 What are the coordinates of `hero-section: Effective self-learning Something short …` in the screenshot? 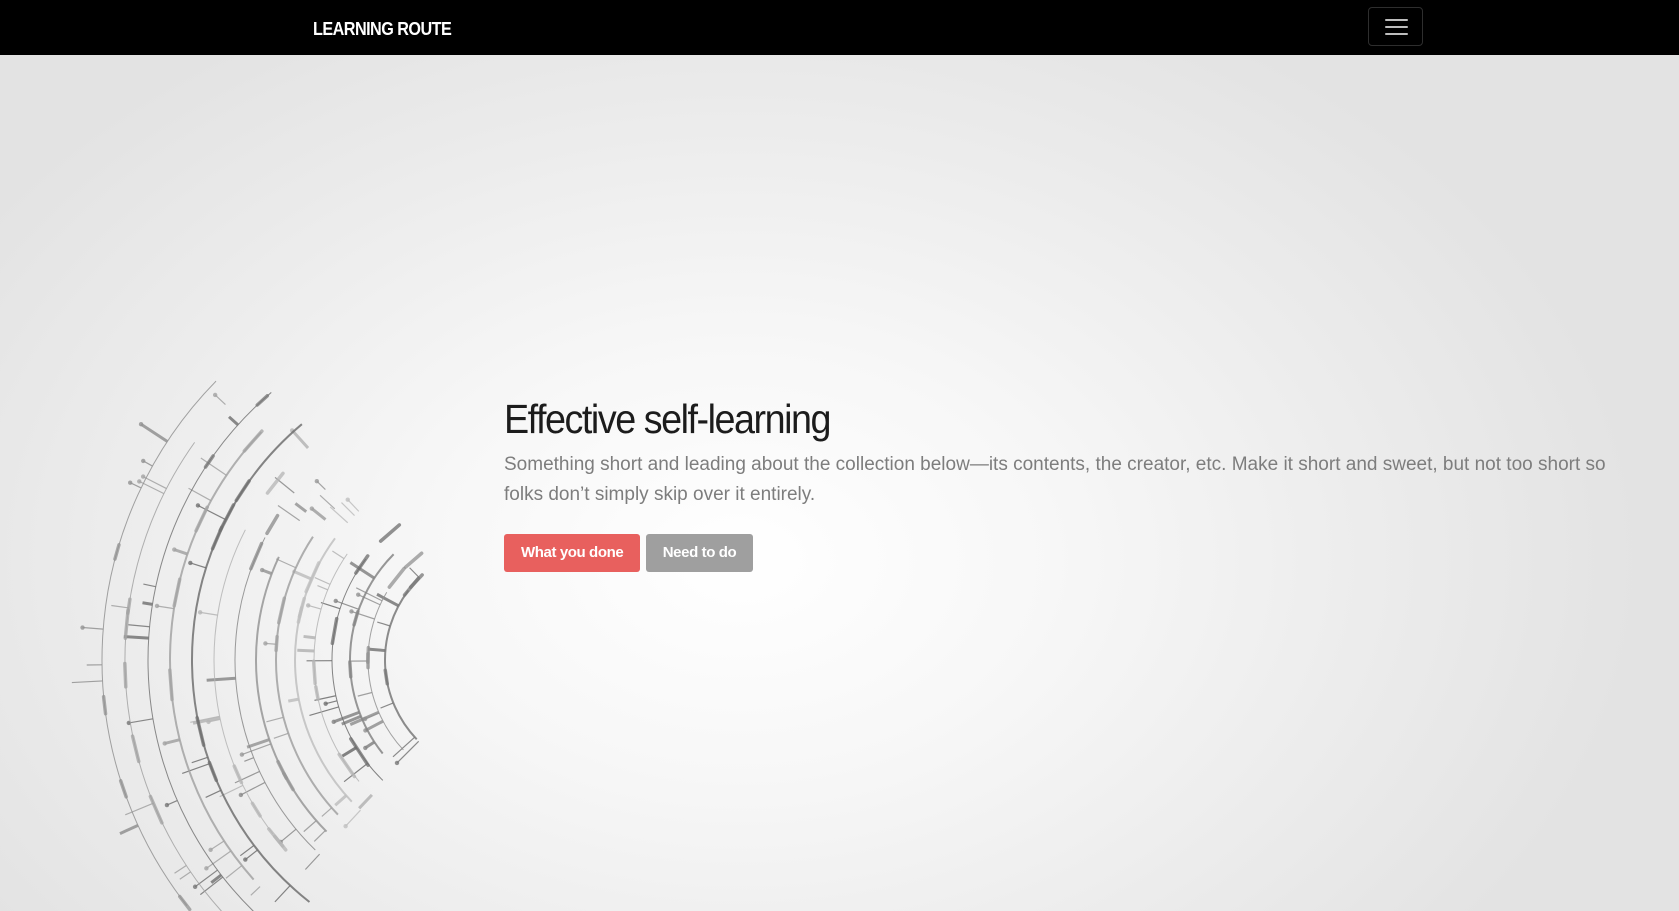 It's located at (1064, 481).